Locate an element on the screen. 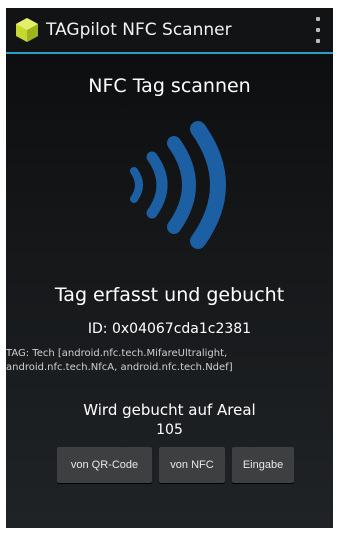 The height and width of the screenshot is (534, 339). page-heading: NFC Tag scannen is located at coordinates (169, 86).